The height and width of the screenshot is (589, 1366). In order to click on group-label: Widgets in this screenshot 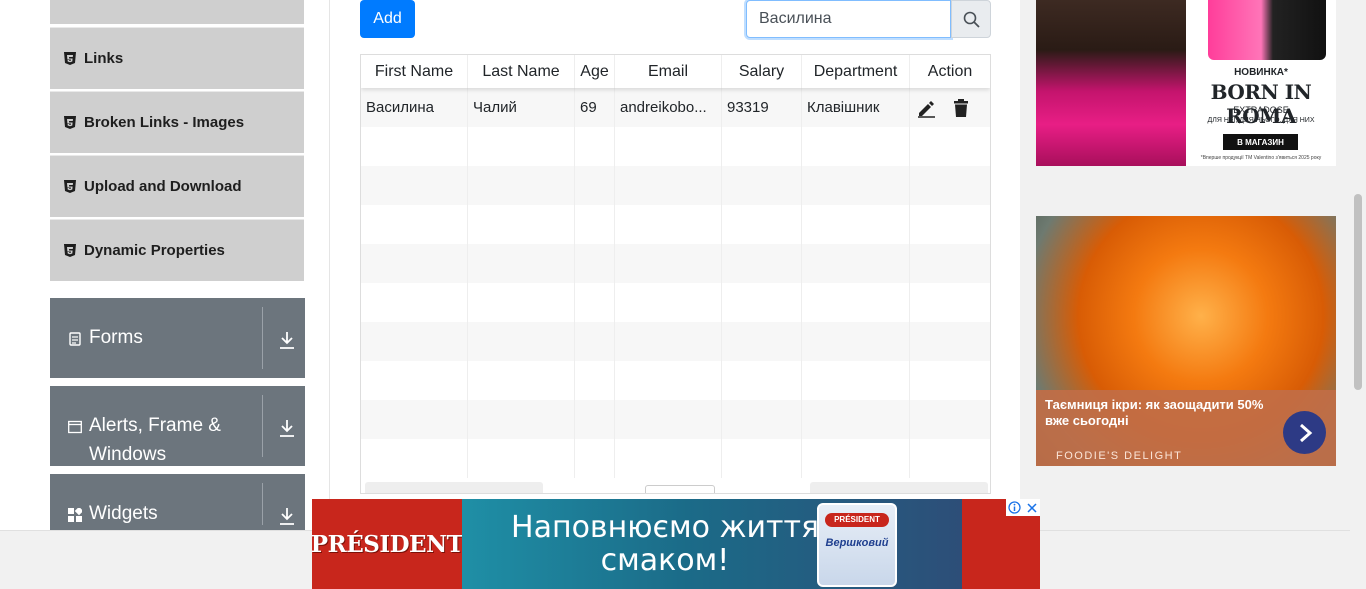, I will do `click(123, 513)`.